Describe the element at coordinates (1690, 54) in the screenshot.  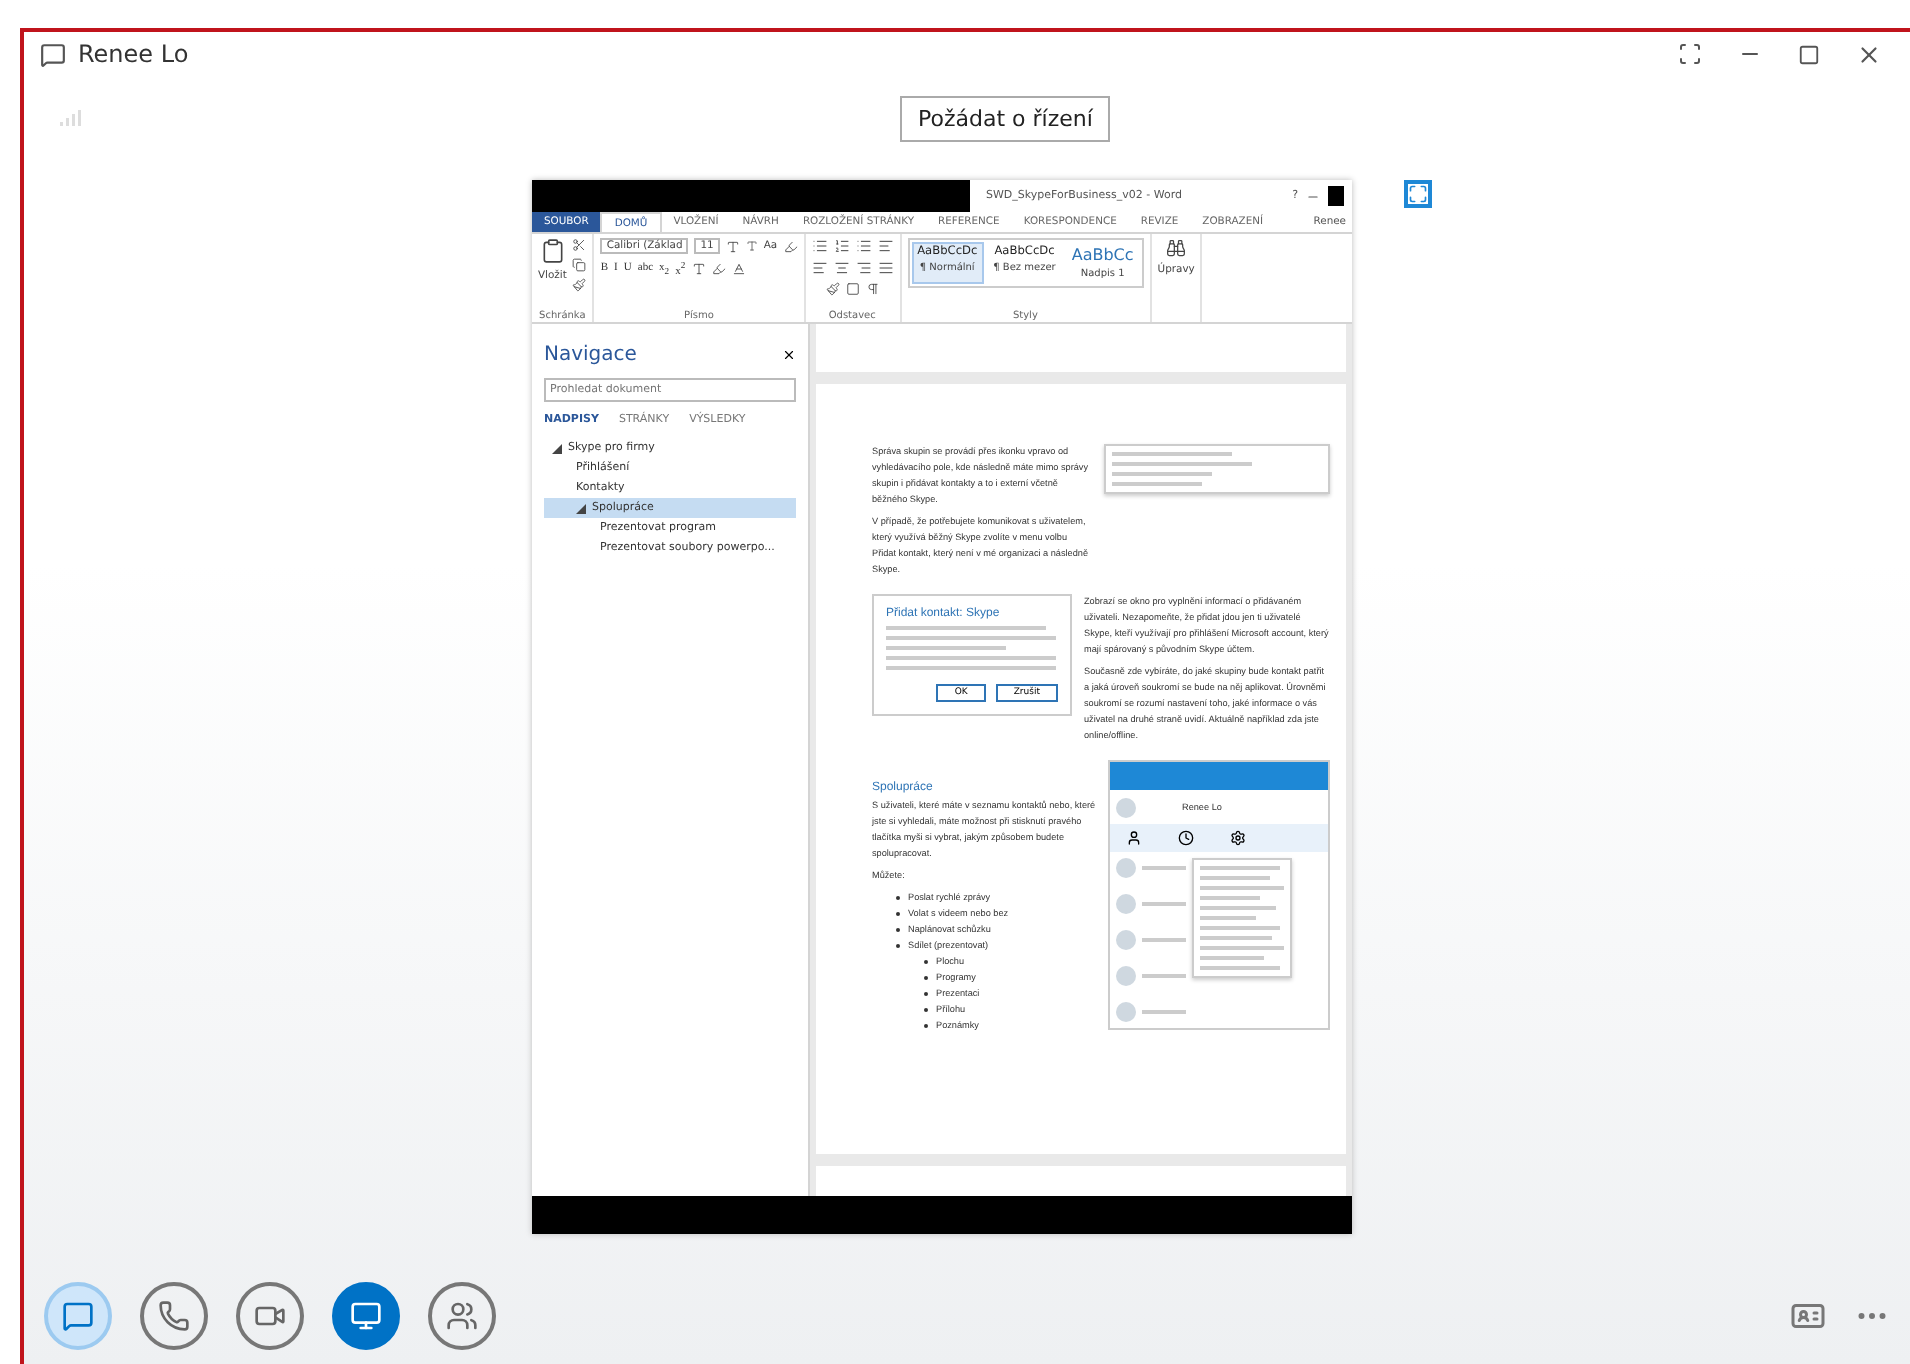
I see `full-screen-icon` at that location.